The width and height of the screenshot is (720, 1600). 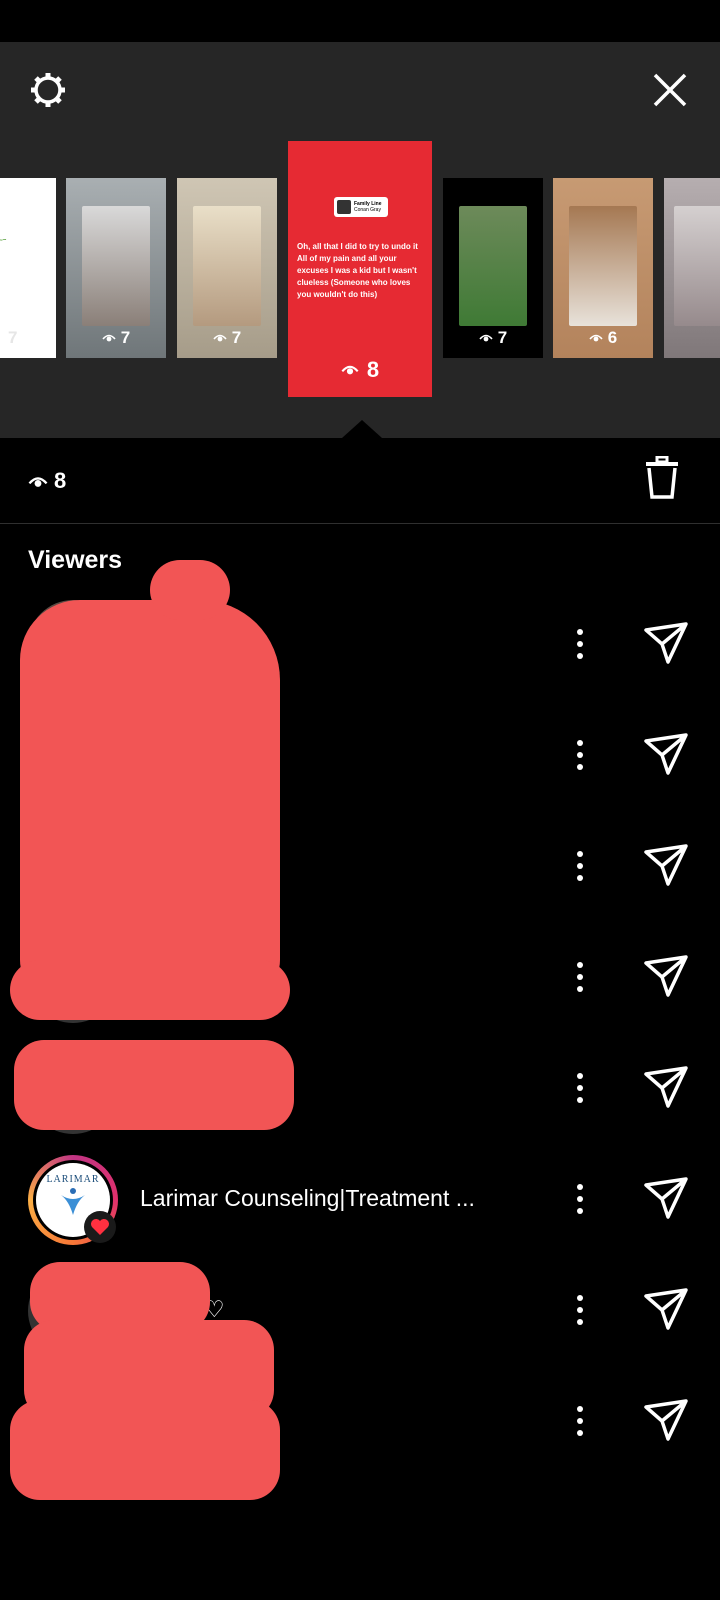 I want to click on story-view-count: 8, so click(x=373, y=369).